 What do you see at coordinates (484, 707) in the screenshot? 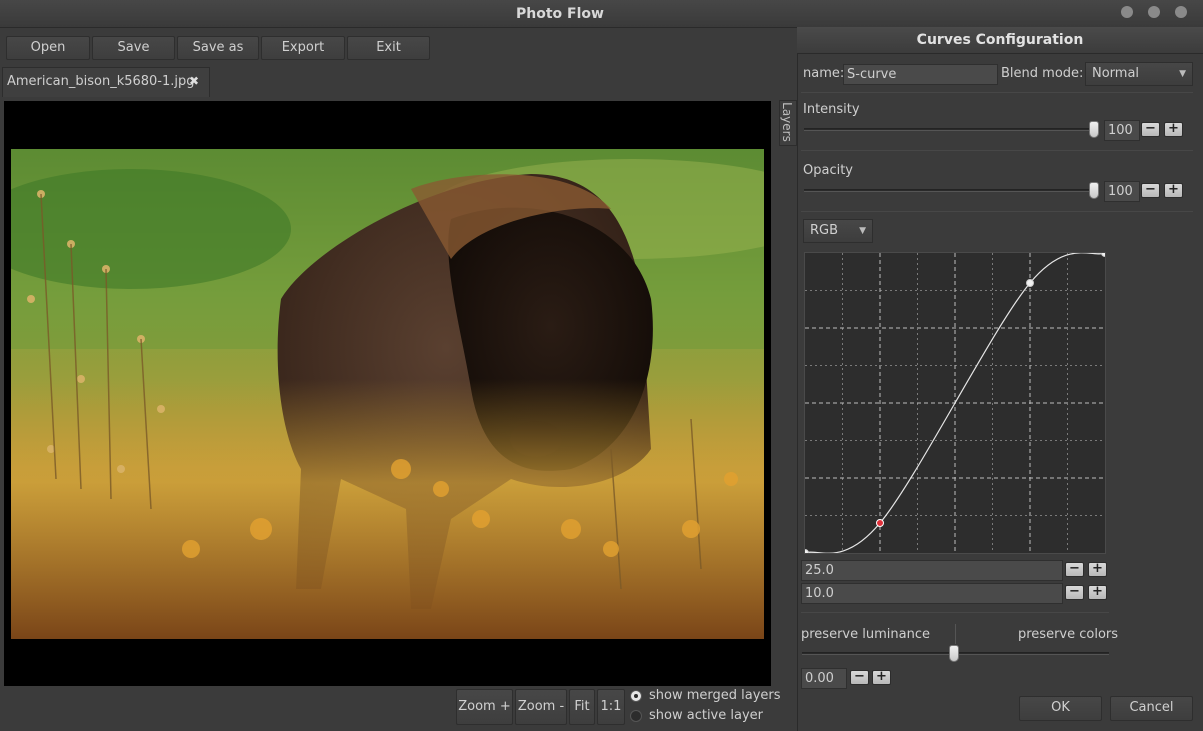
I see `zoom-in-button: Zoom +` at bounding box center [484, 707].